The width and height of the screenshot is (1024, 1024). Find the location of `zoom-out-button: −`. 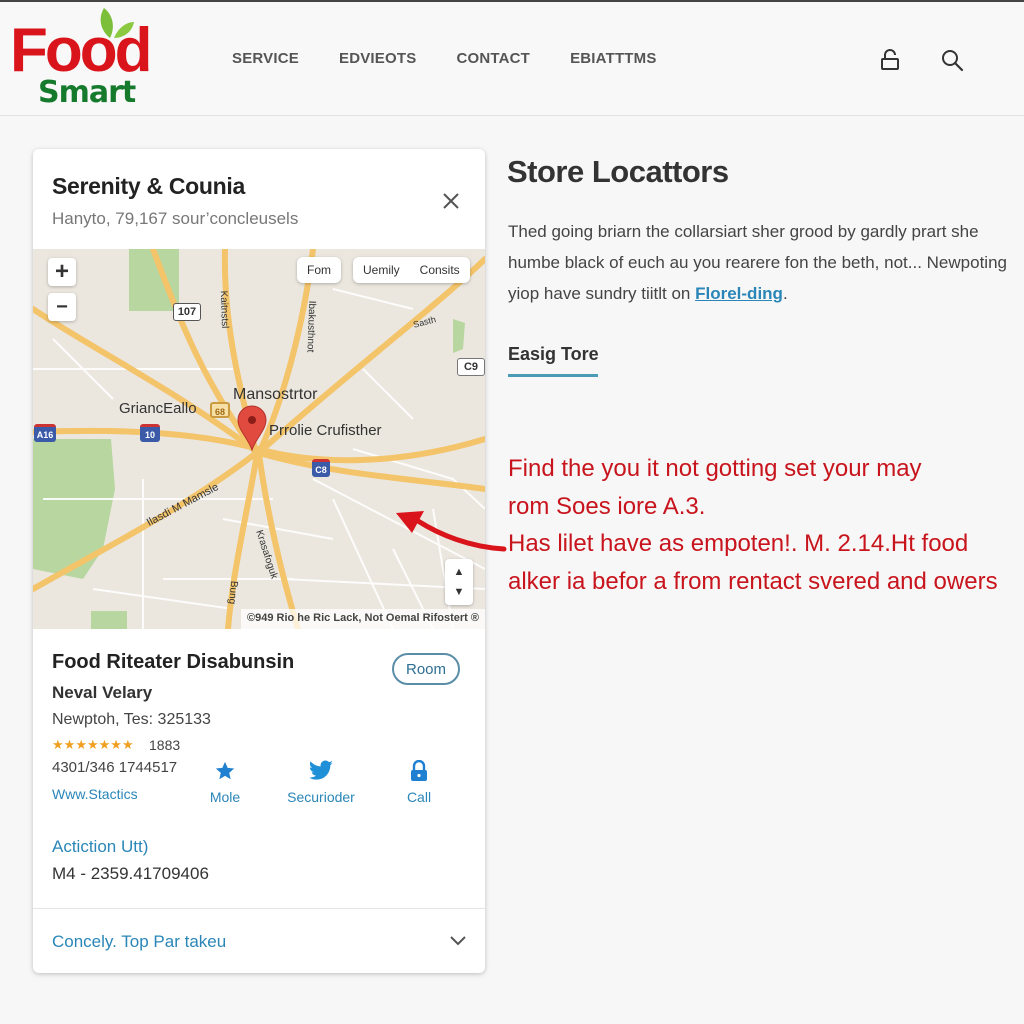

zoom-out-button: − is located at coordinates (62, 307).